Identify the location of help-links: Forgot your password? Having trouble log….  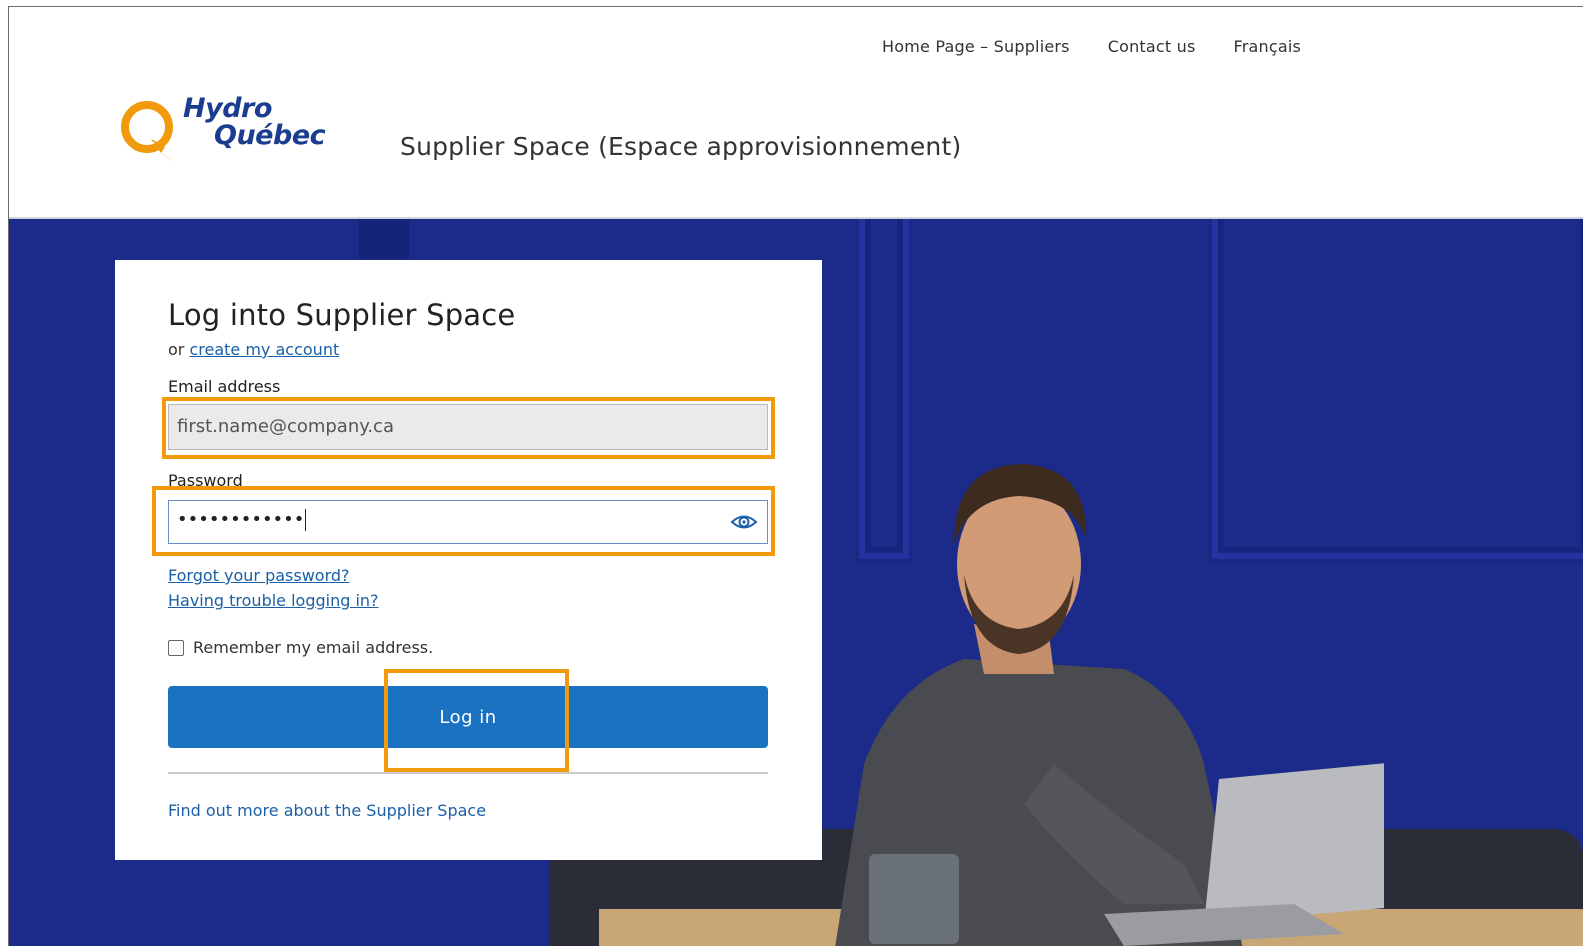
(273, 588).